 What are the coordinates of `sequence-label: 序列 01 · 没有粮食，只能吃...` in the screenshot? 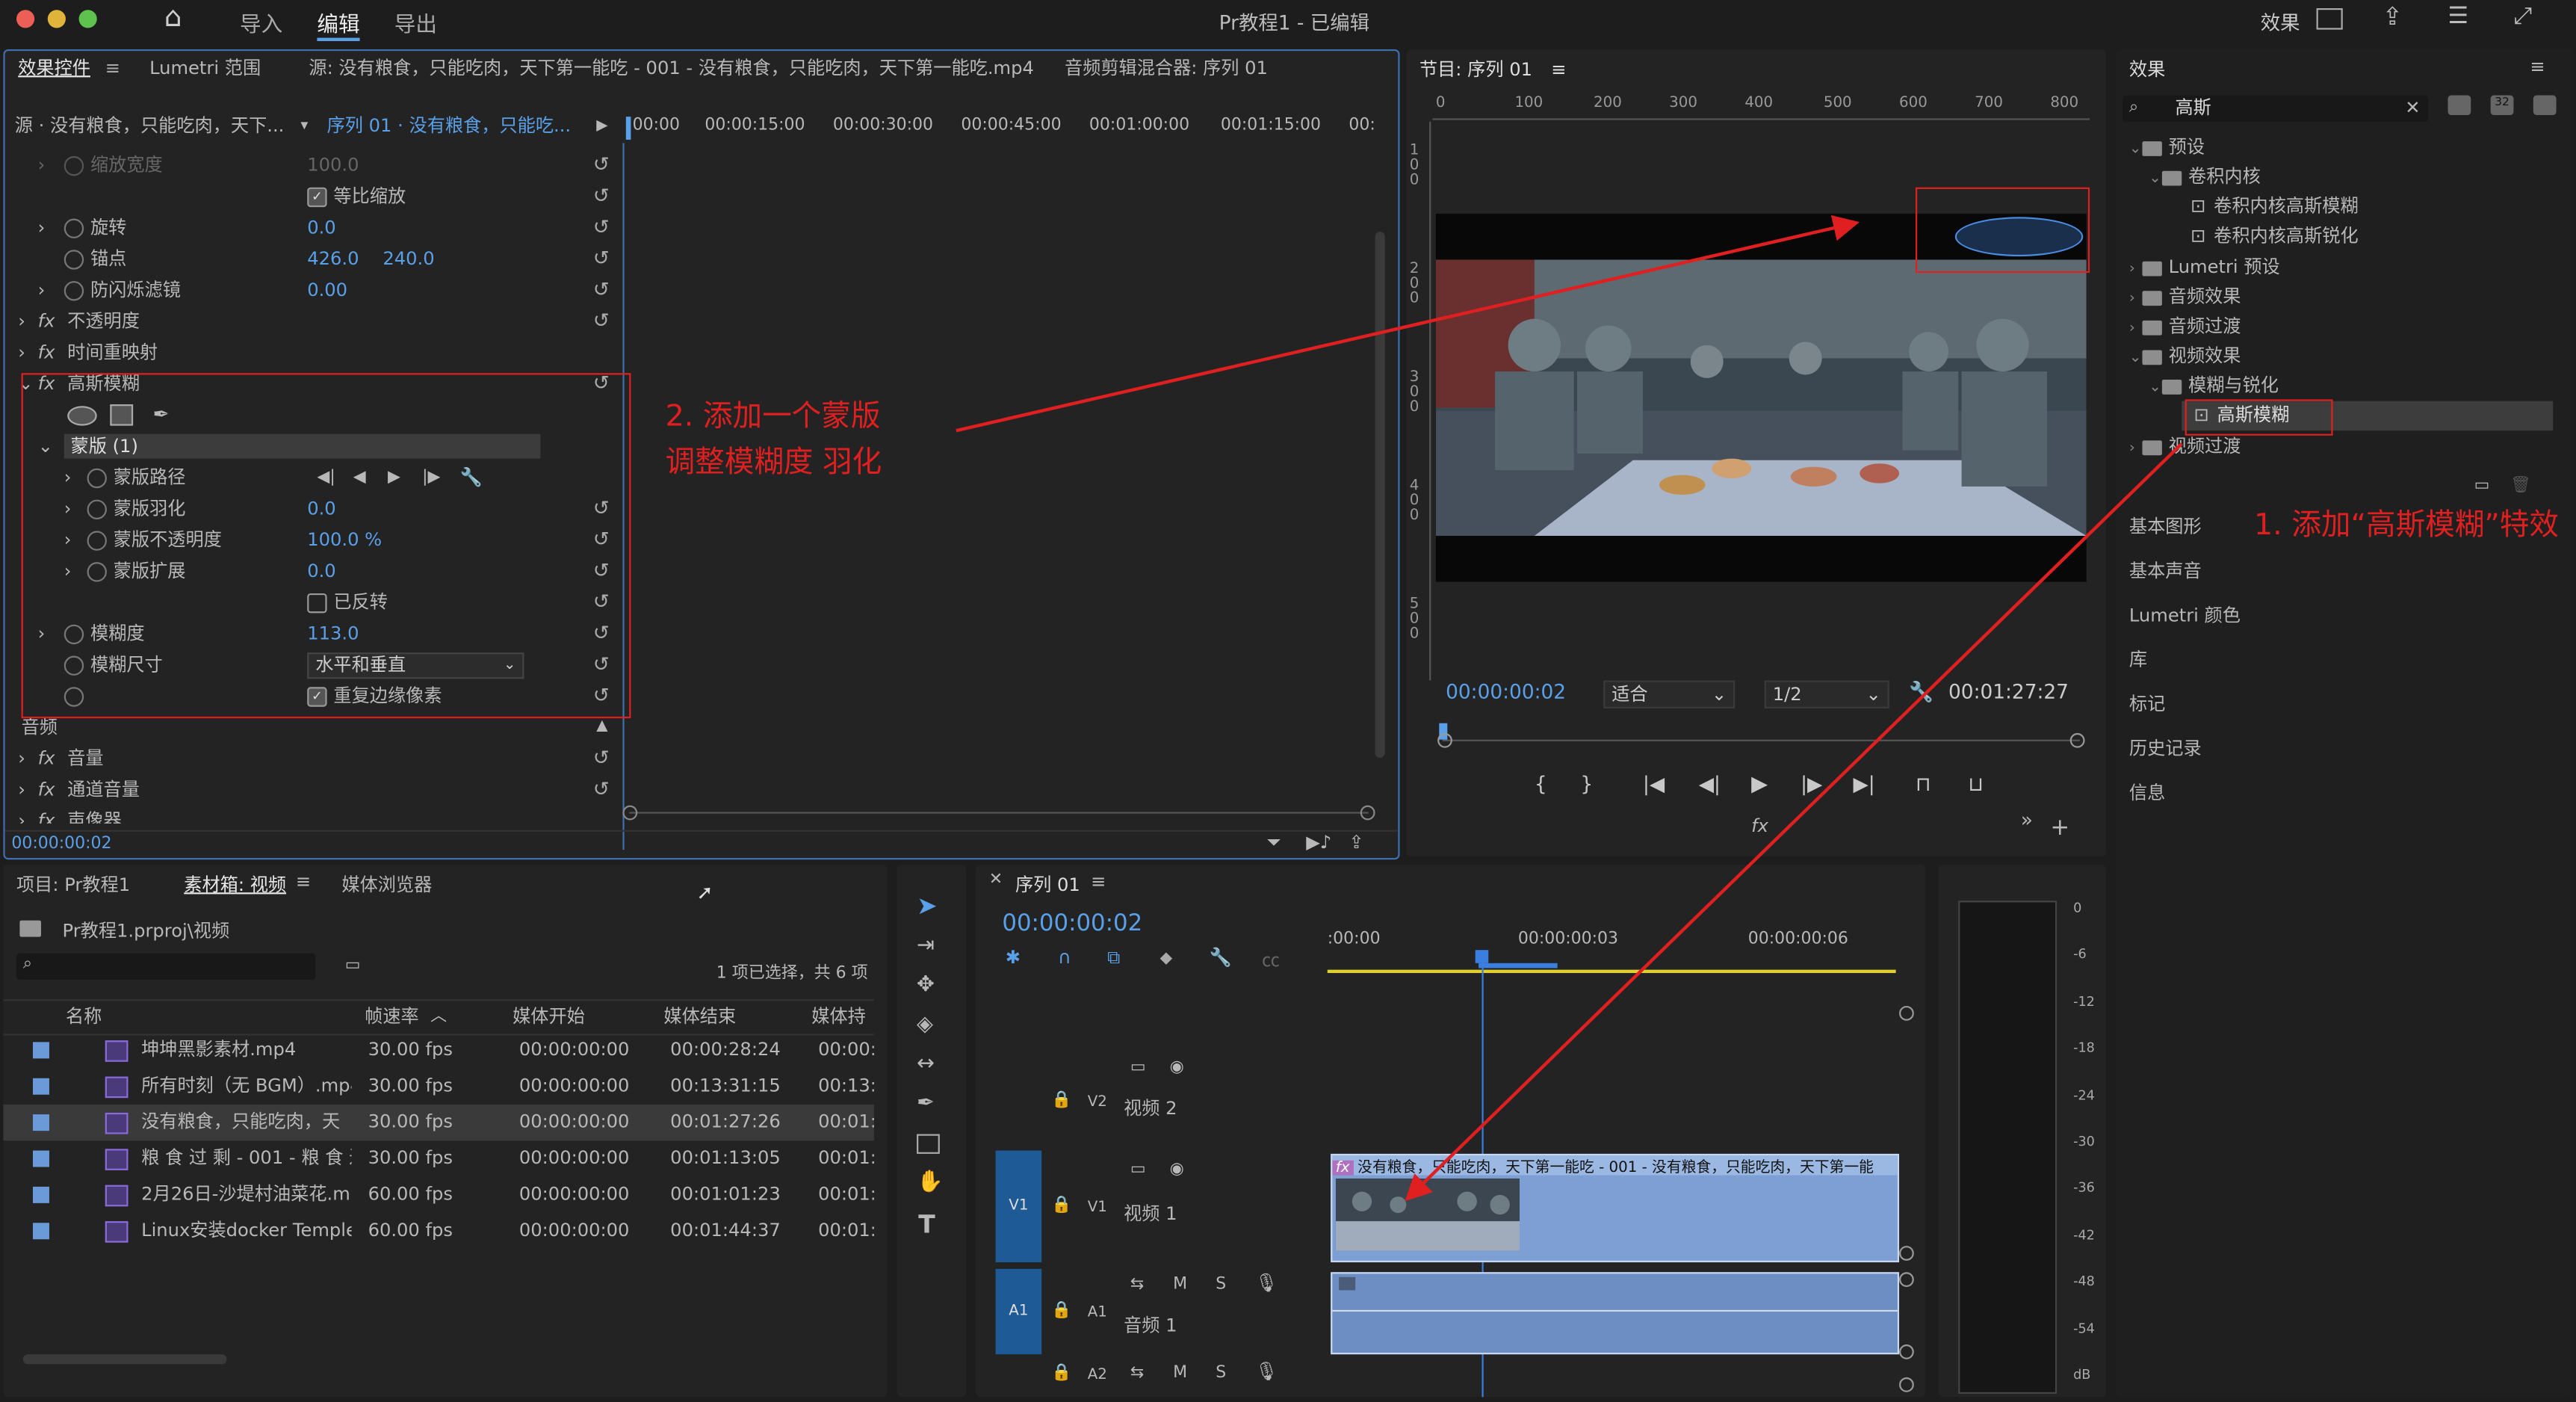 It's located at (449, 126).